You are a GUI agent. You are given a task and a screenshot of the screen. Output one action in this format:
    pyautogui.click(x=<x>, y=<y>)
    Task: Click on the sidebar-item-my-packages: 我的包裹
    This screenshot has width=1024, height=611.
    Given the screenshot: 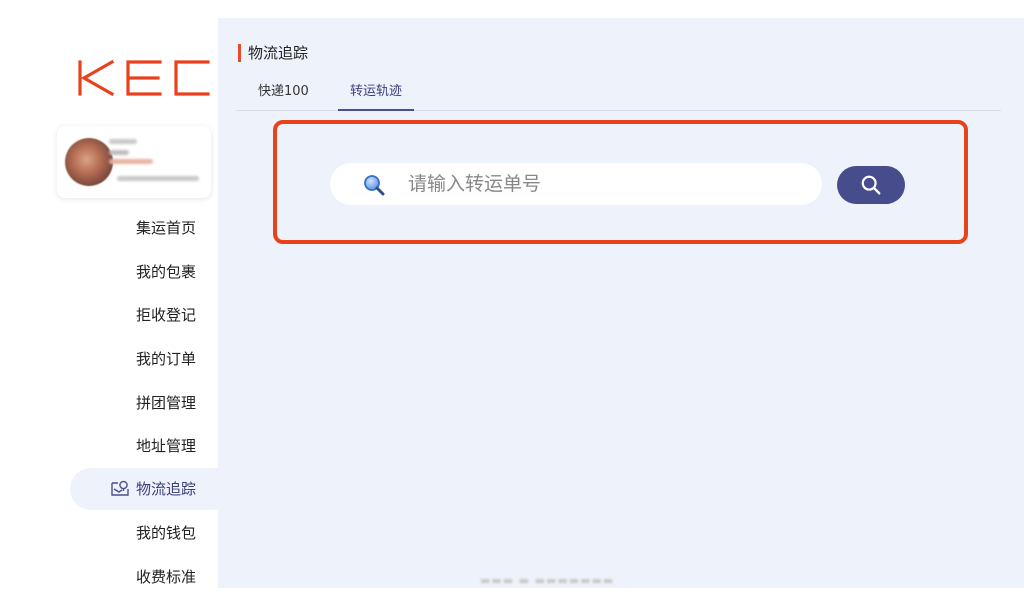 What is the action you would take?
    pyautogui.click(x=144, y=272)
    